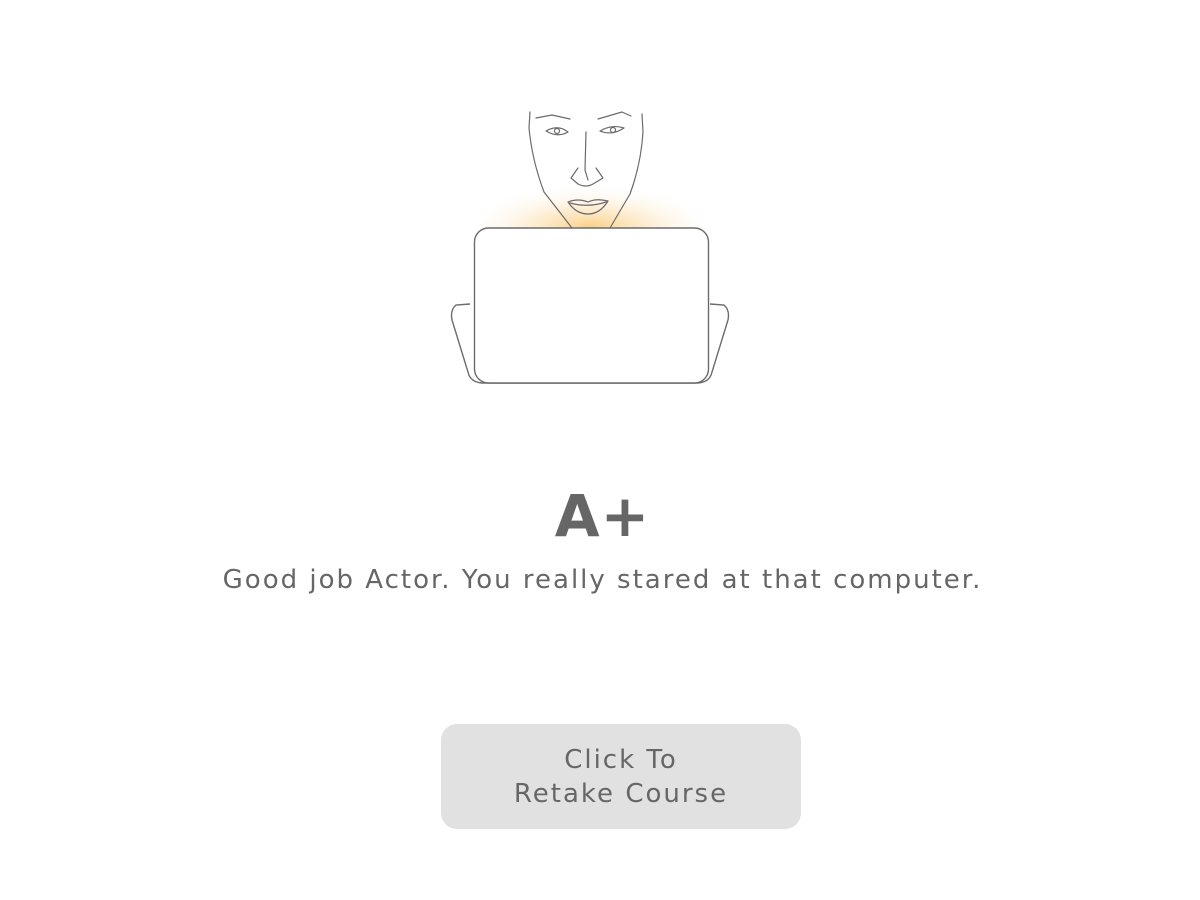 This screenshot has width=1200, height=900. I want to click on retake-course-button: Click To Retake Course, so click(621, 776).